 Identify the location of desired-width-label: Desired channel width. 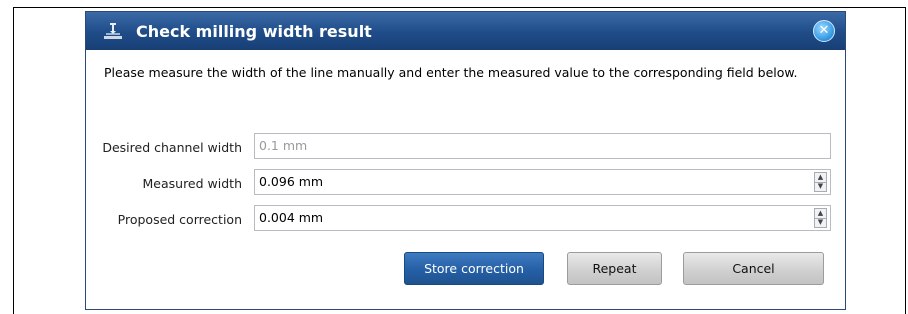
(172, 147).